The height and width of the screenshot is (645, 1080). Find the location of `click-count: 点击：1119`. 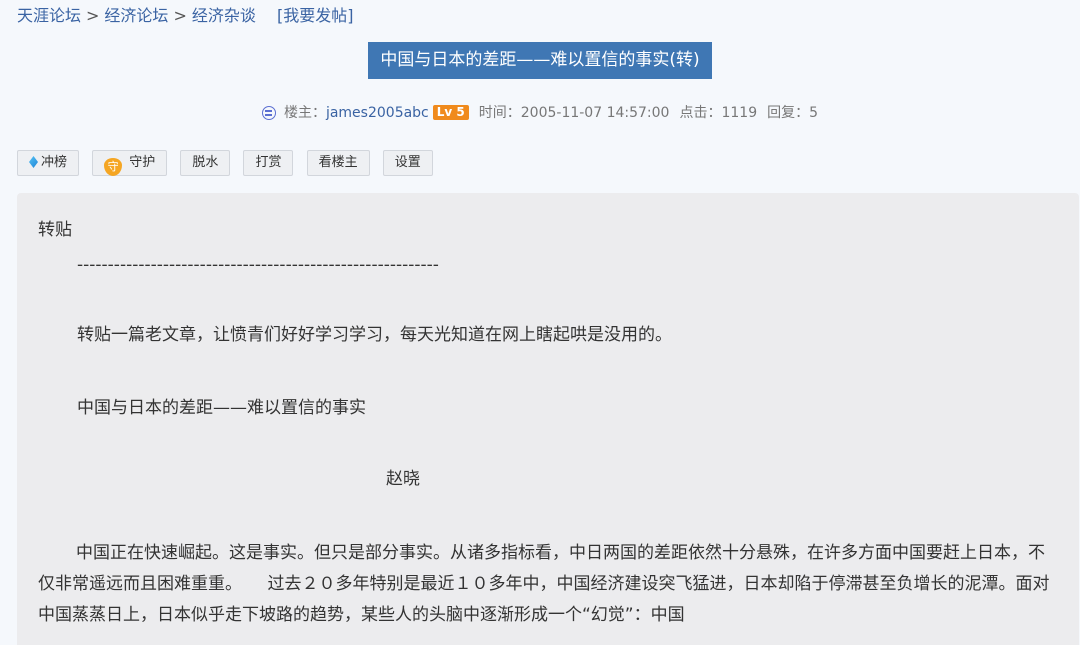

click-count: 点击：1119 is located at coordinates (718, 113).